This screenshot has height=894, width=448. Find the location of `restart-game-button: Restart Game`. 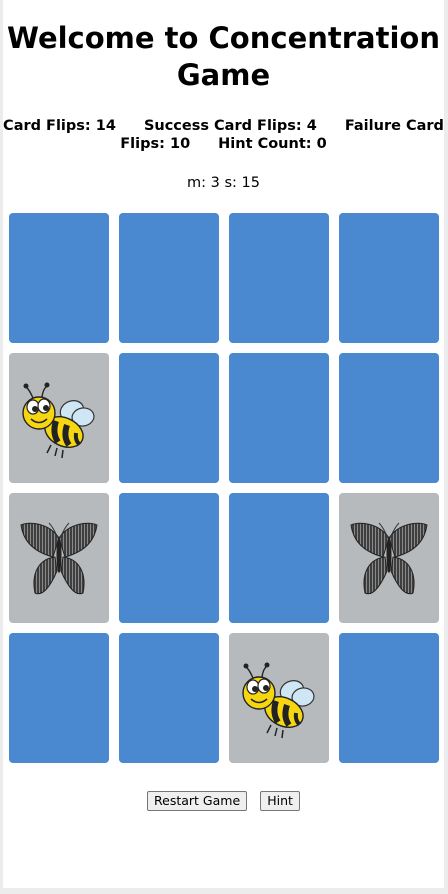

restart-game-button: Restart Game is located at coordinates (197, 801).